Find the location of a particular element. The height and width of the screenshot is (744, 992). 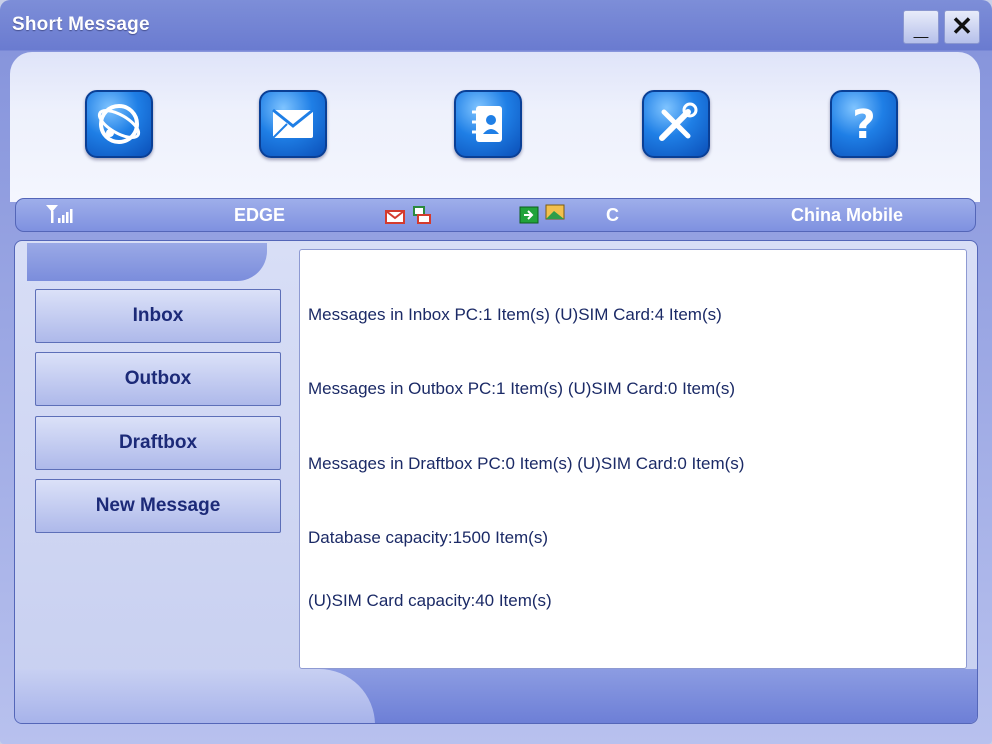

settings-button is located at coordinates (676, 124).